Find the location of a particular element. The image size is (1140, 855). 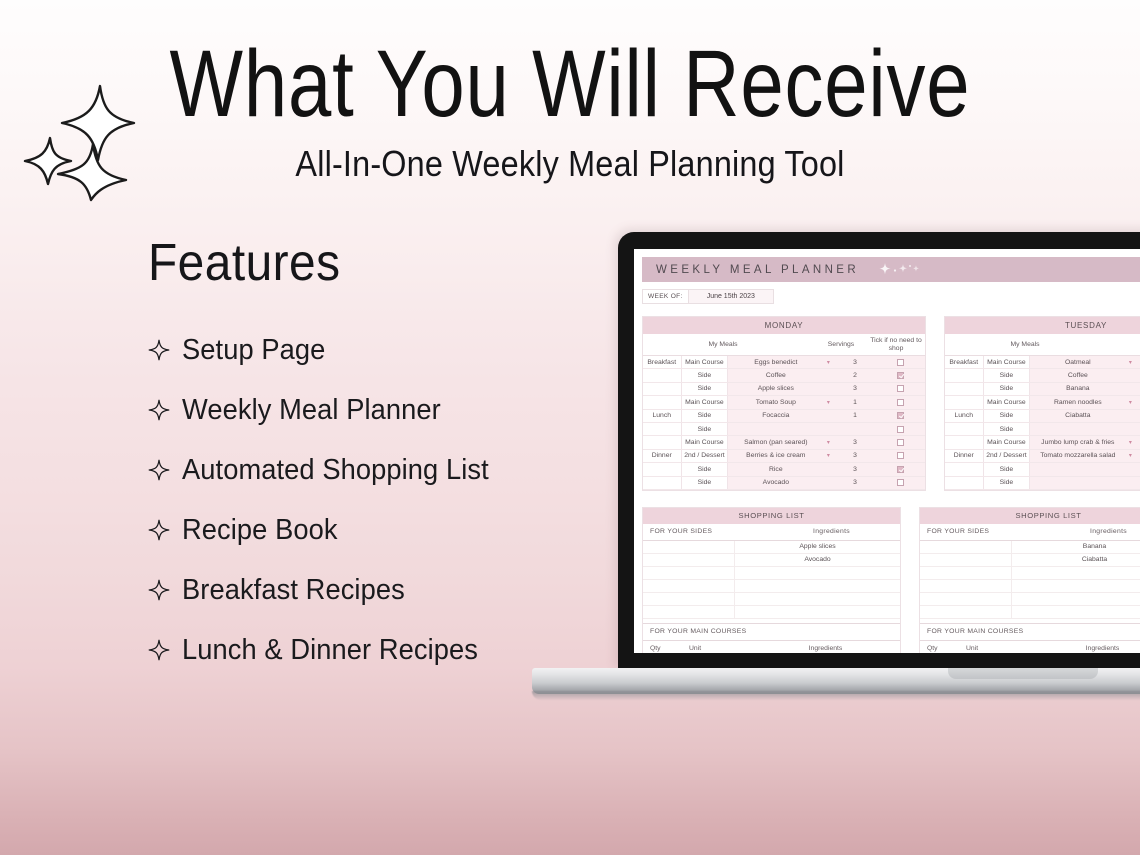

dish-cell: Ciabatta is located at coordinates (1078, 415).